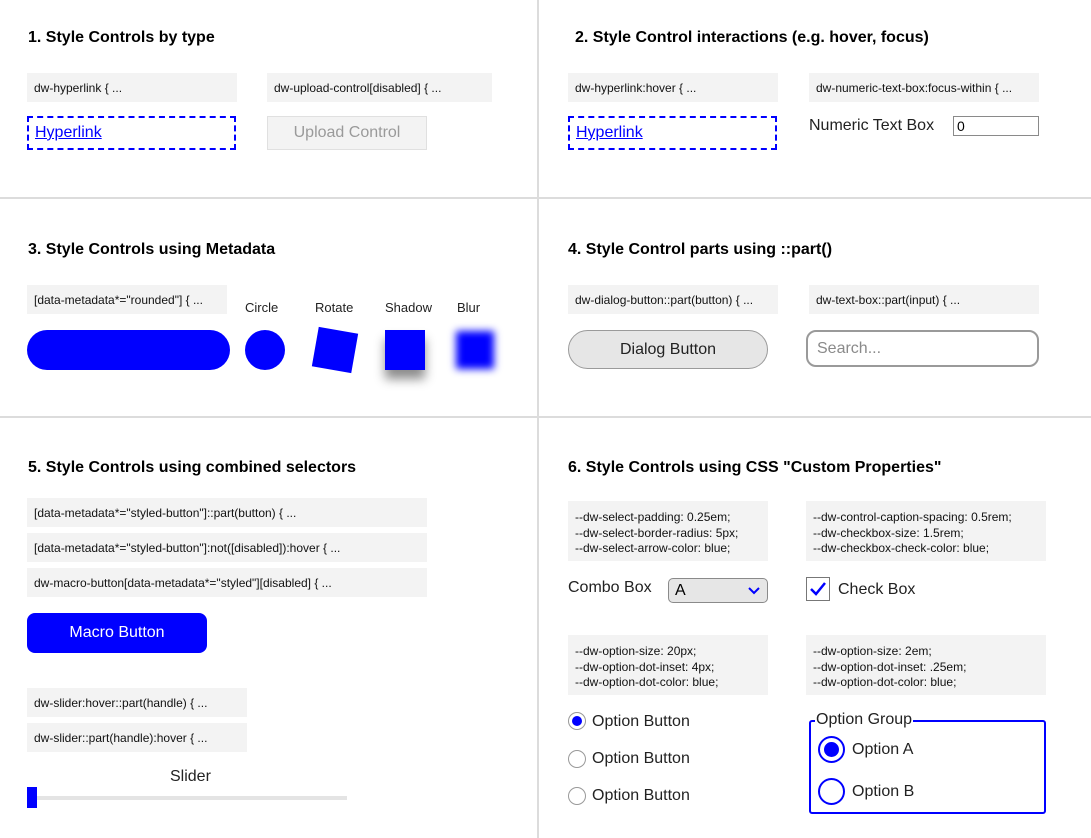 The image size is (1091, 838). What do you see at coordinates (672, 133) in the screenshot?
I see `hyperlink-hover: Hyperlink` at bounding box center [672, 133].